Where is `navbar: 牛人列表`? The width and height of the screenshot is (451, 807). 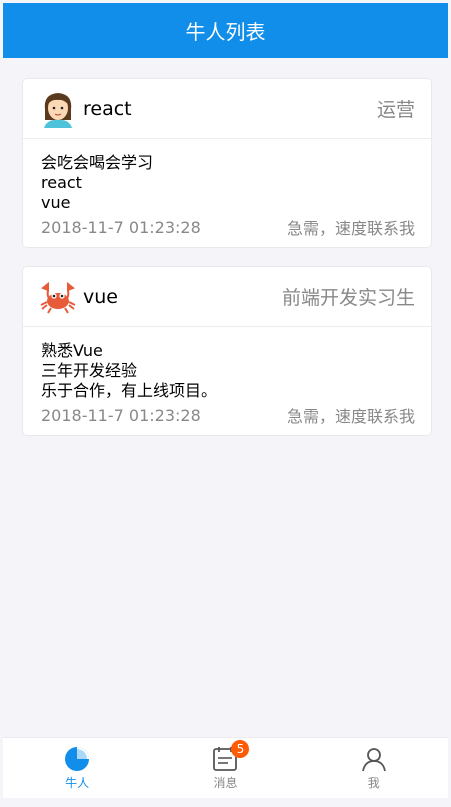 navbar: 牛人列表 is located at coordinates (225, 30).